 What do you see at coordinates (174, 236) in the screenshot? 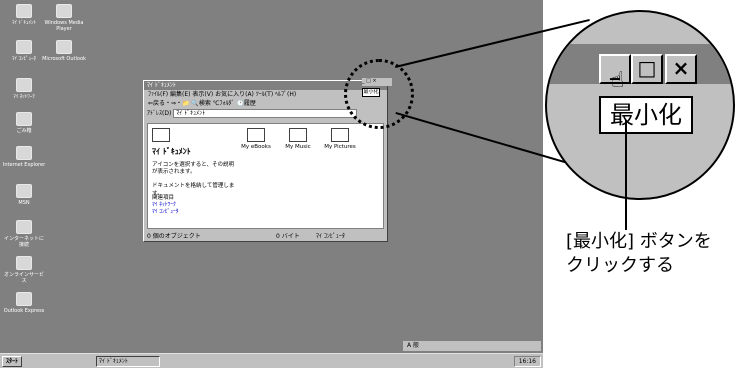
I see `status-objects: 0 個のオブジェクト` at bounding box center [174, 236].